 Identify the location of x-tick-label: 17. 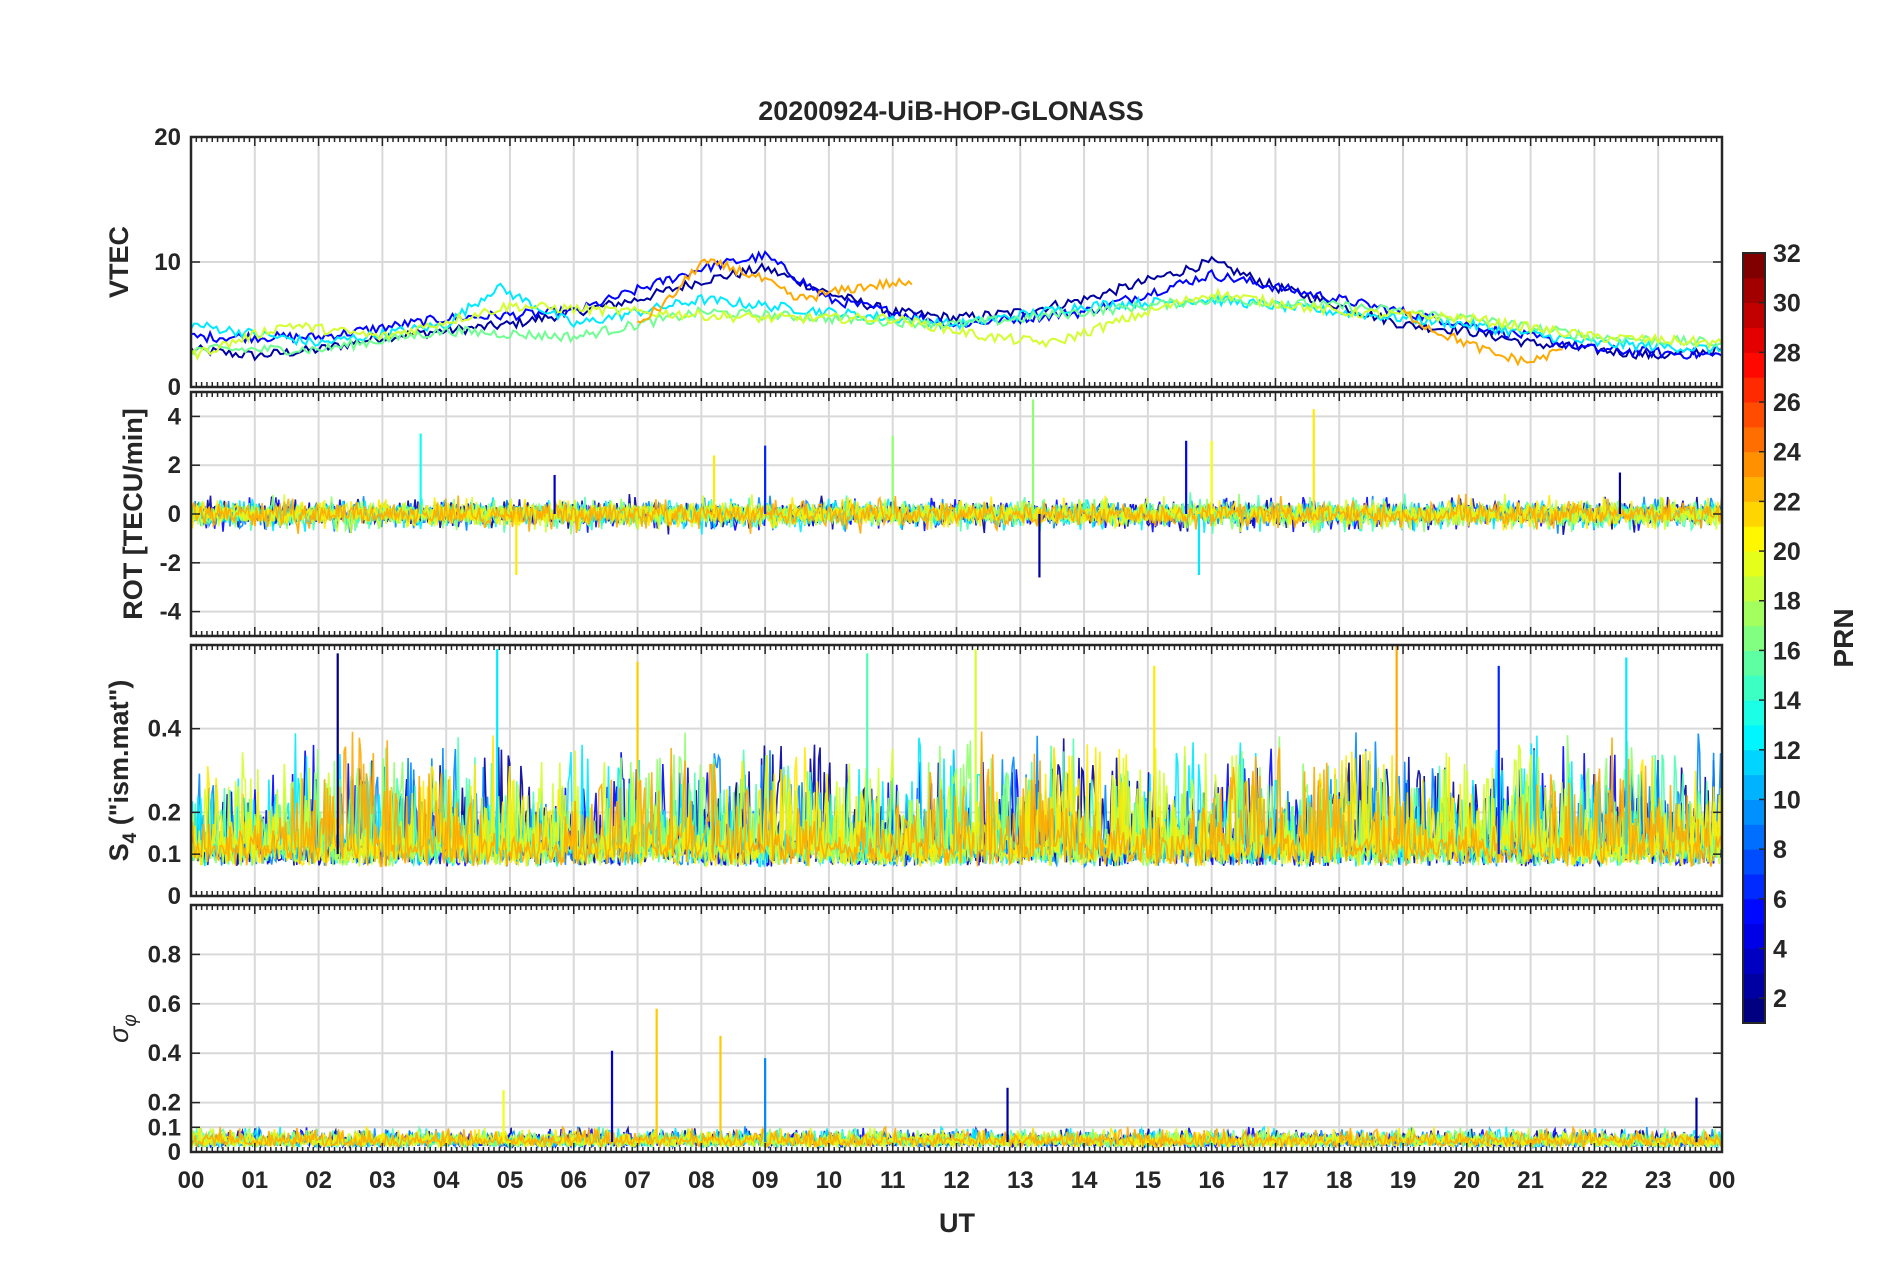
(1275, 1180).